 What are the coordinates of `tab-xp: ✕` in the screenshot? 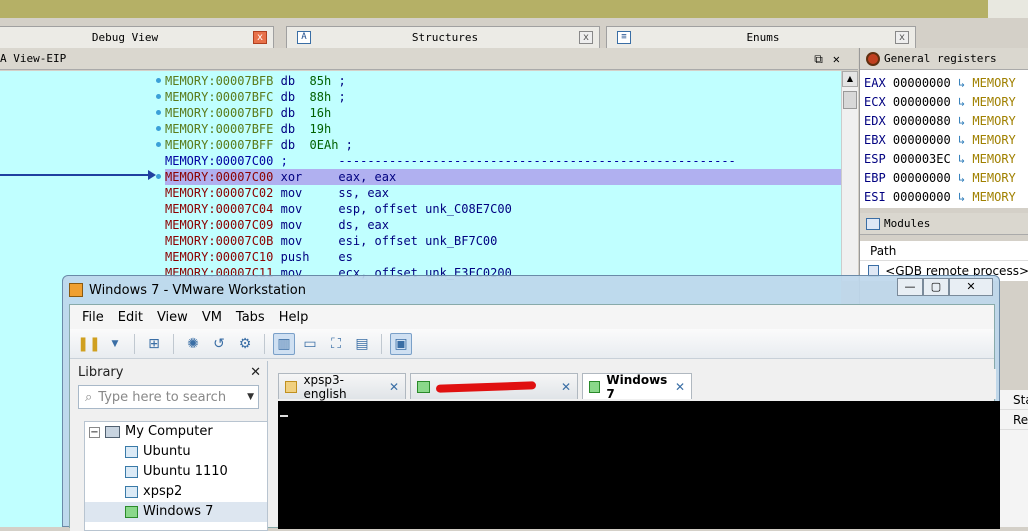 It's located at (494, 386).